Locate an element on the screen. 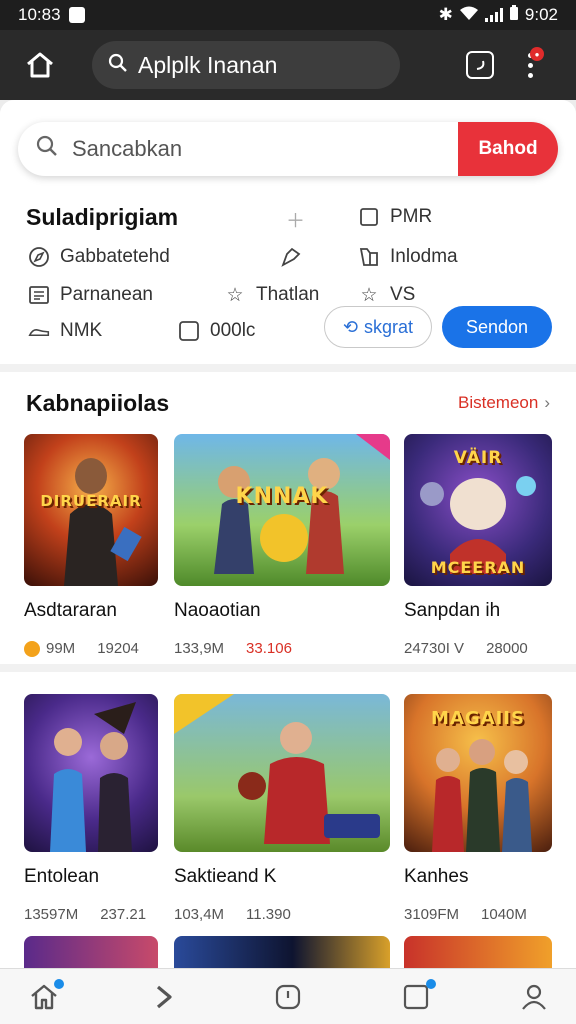 This screenshot has width=576, height=1024. game-row-partial is located at coordinates (288, 952).